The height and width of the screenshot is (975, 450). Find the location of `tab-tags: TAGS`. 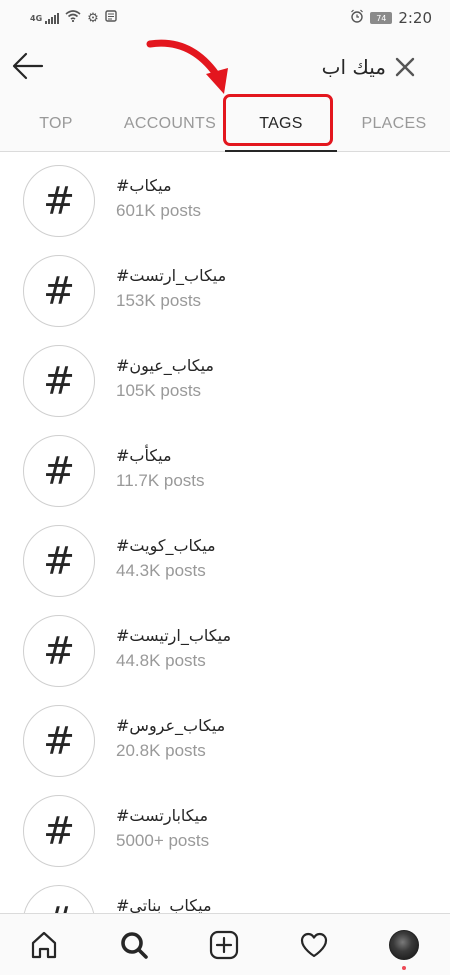

tab-tags: TAGS is located at coordinates (281, 124).